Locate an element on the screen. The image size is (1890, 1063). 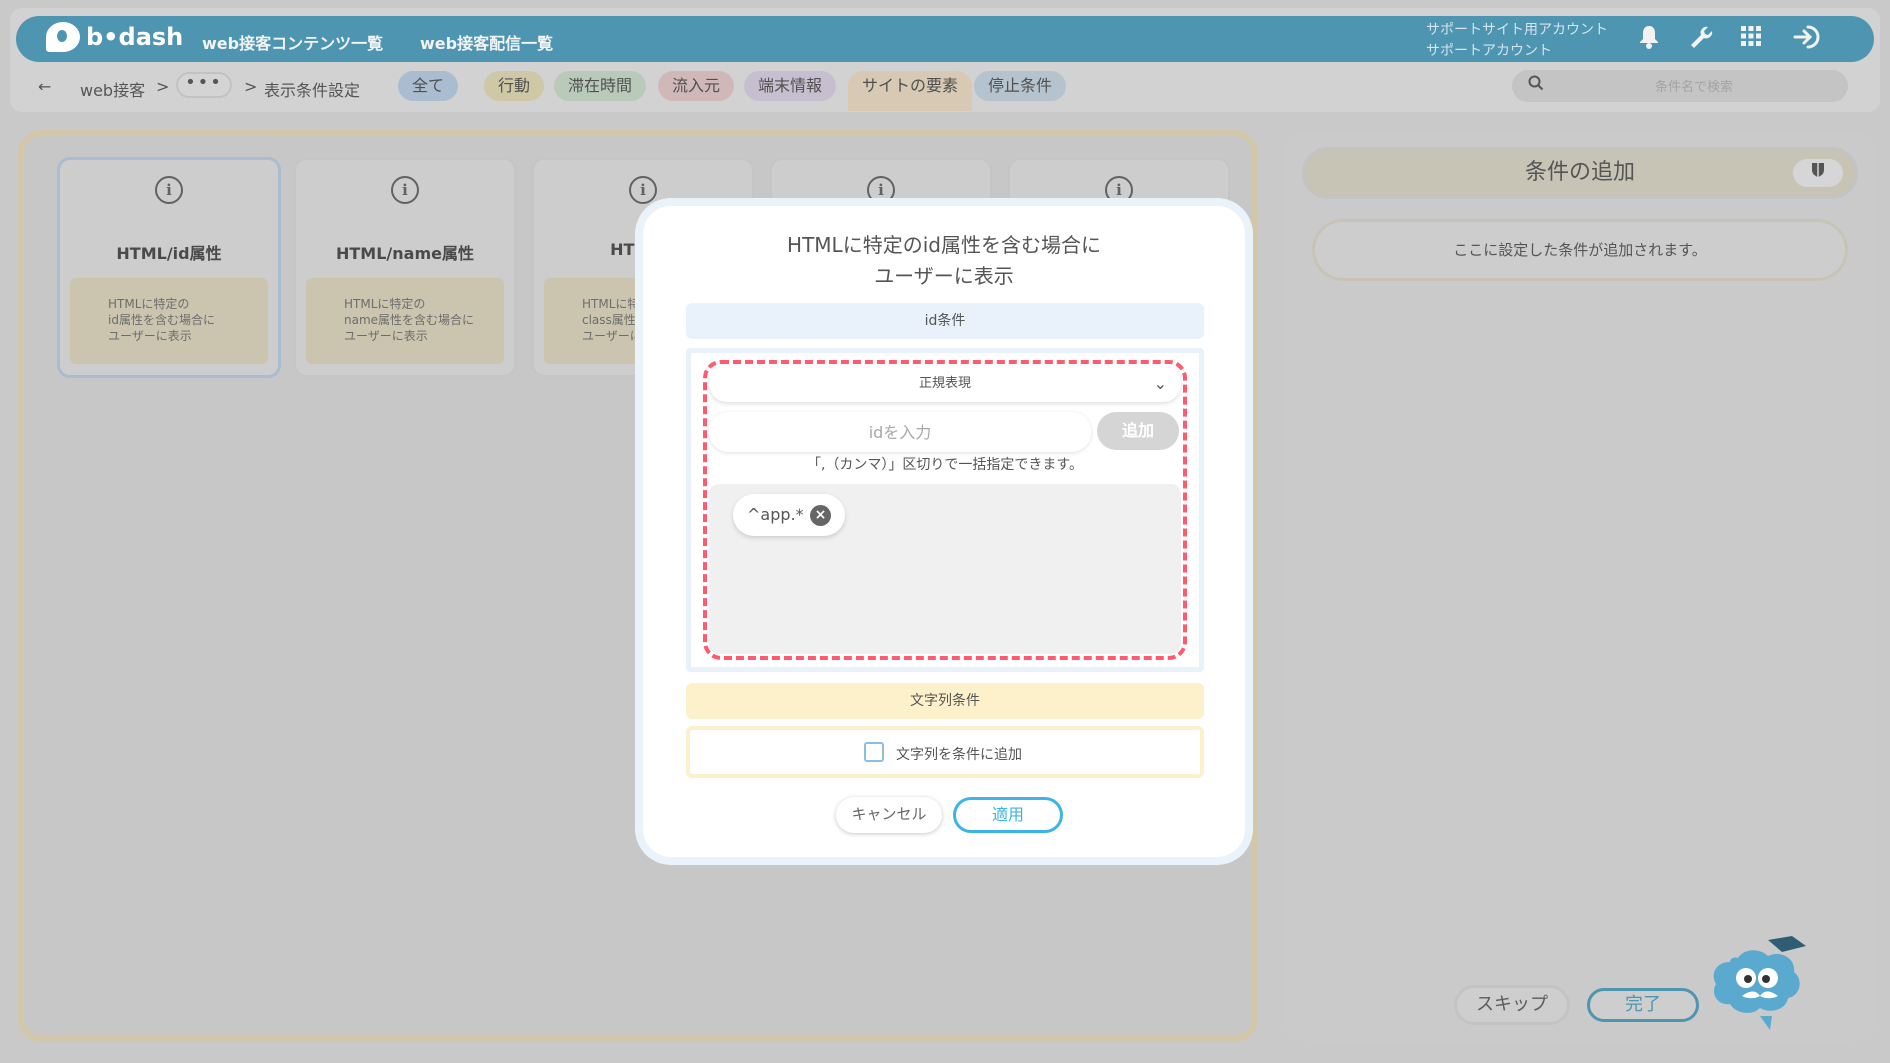
match-type-select: 正規表現 ⌄ is located at coordinates (945, 384).